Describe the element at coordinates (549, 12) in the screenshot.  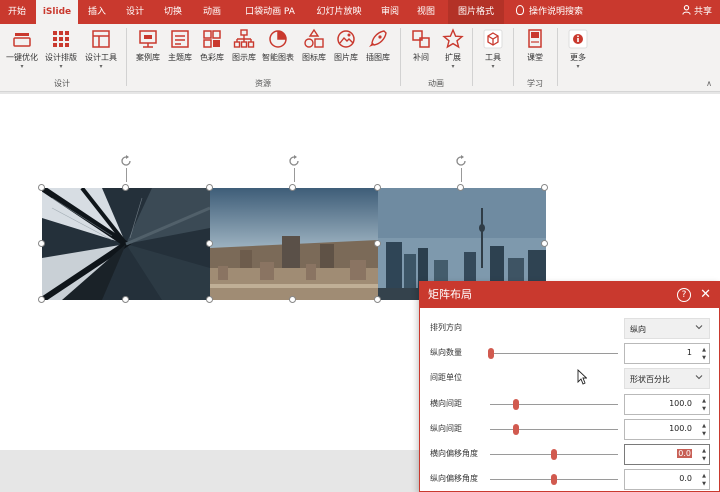
I see `tell-me-search: 操作说明搜索` at that location.